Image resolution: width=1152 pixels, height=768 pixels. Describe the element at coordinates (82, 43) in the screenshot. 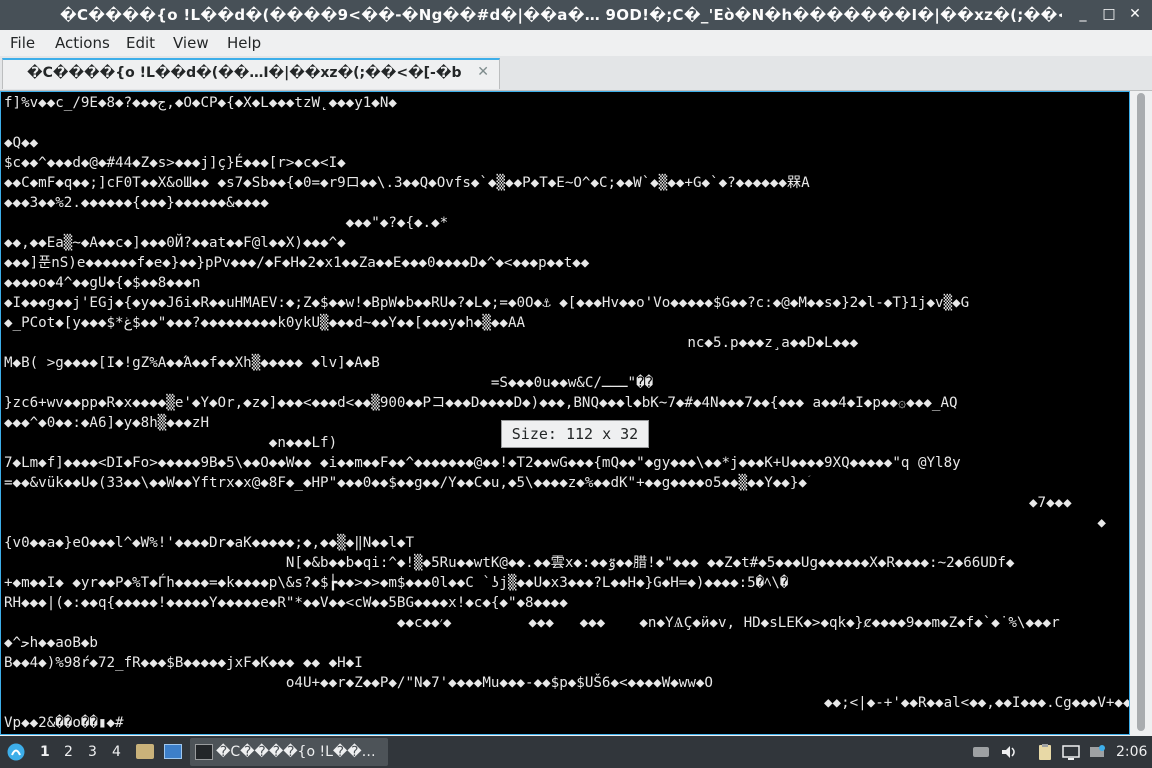

I see `menu-actions: Actions` at that location.